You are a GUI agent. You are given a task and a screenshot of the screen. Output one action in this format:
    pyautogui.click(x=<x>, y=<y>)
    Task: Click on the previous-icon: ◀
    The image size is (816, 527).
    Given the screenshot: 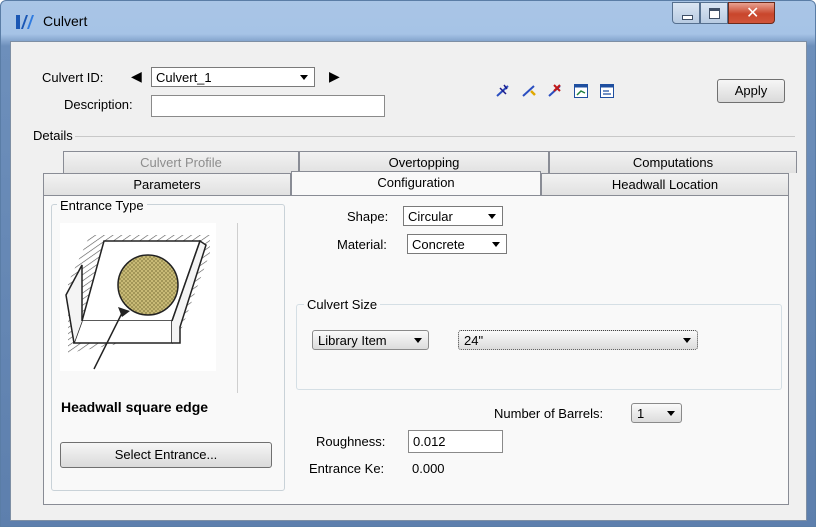 What is the action you would take?
    pyautogui.click(x=136, y=76)
    